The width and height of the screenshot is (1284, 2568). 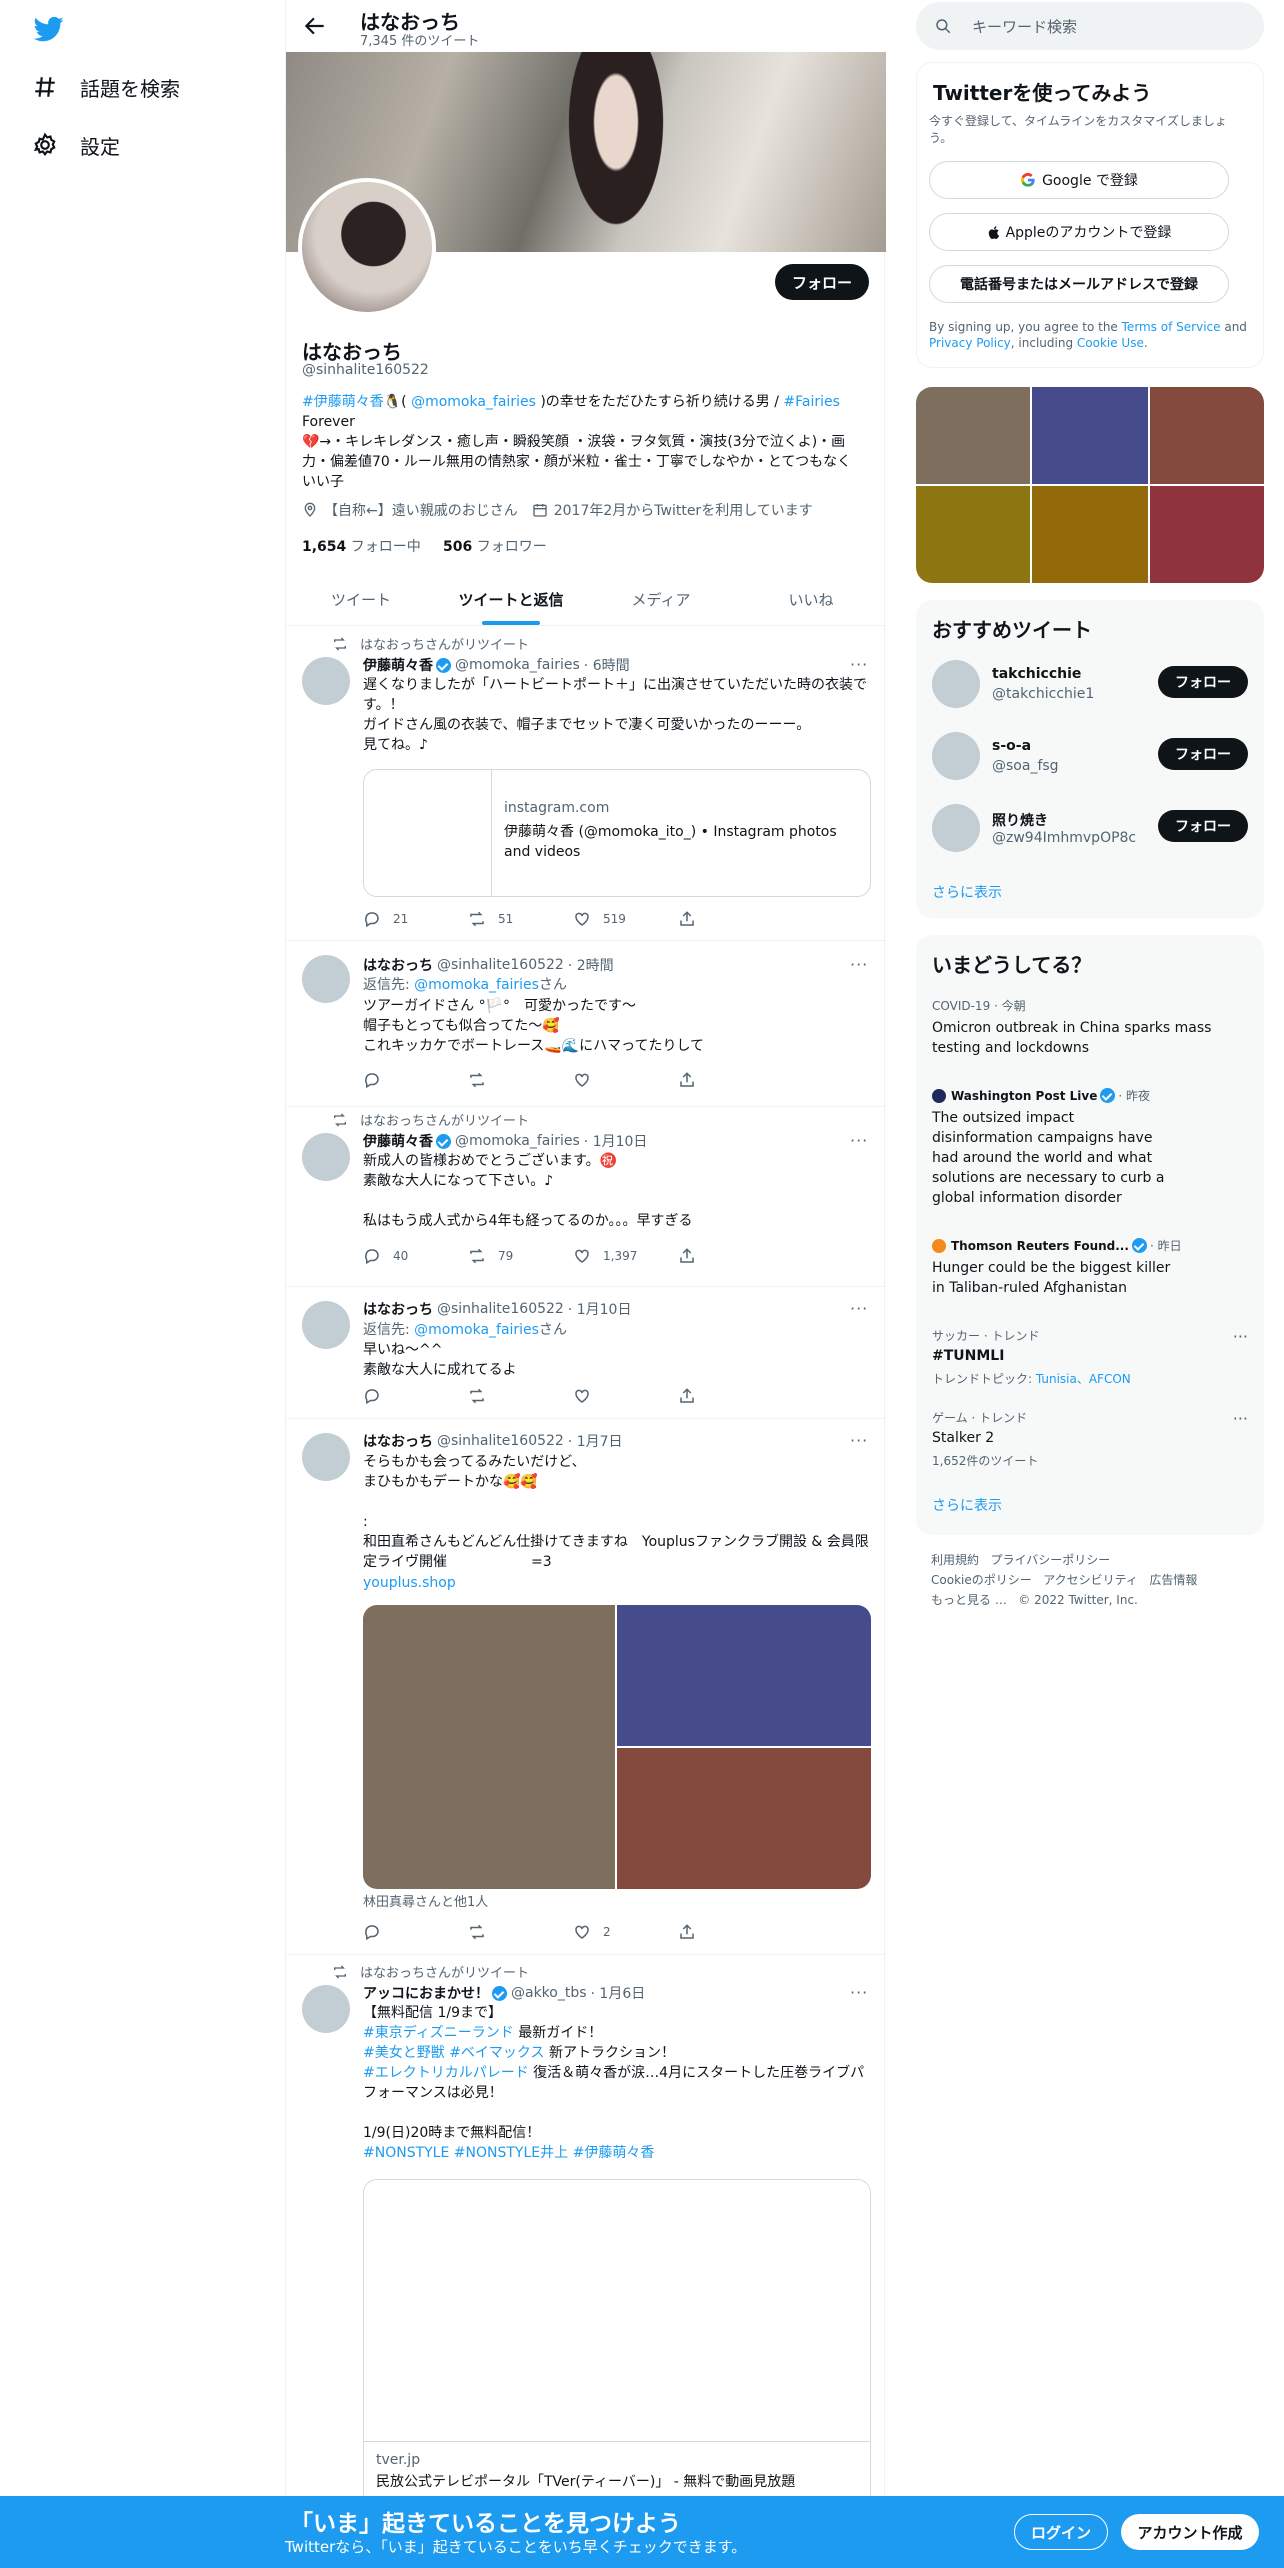 I want to click on followers-link: 506 フォロワー, so click(x=495, y=547).